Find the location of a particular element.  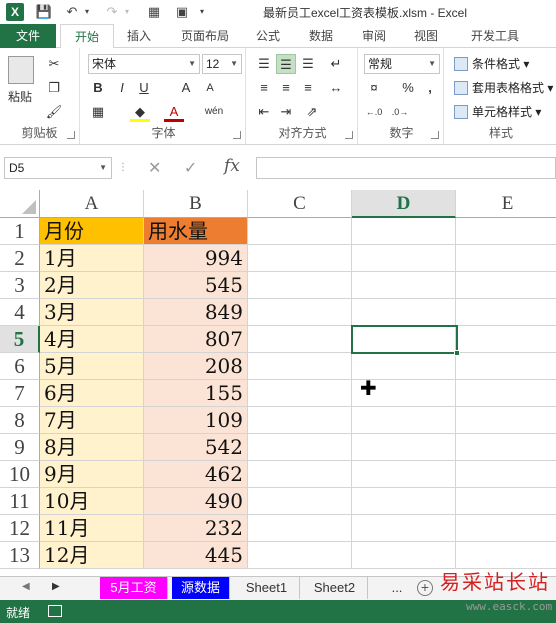

water-usage-cell: 232 is located at coordinates (196, 528).